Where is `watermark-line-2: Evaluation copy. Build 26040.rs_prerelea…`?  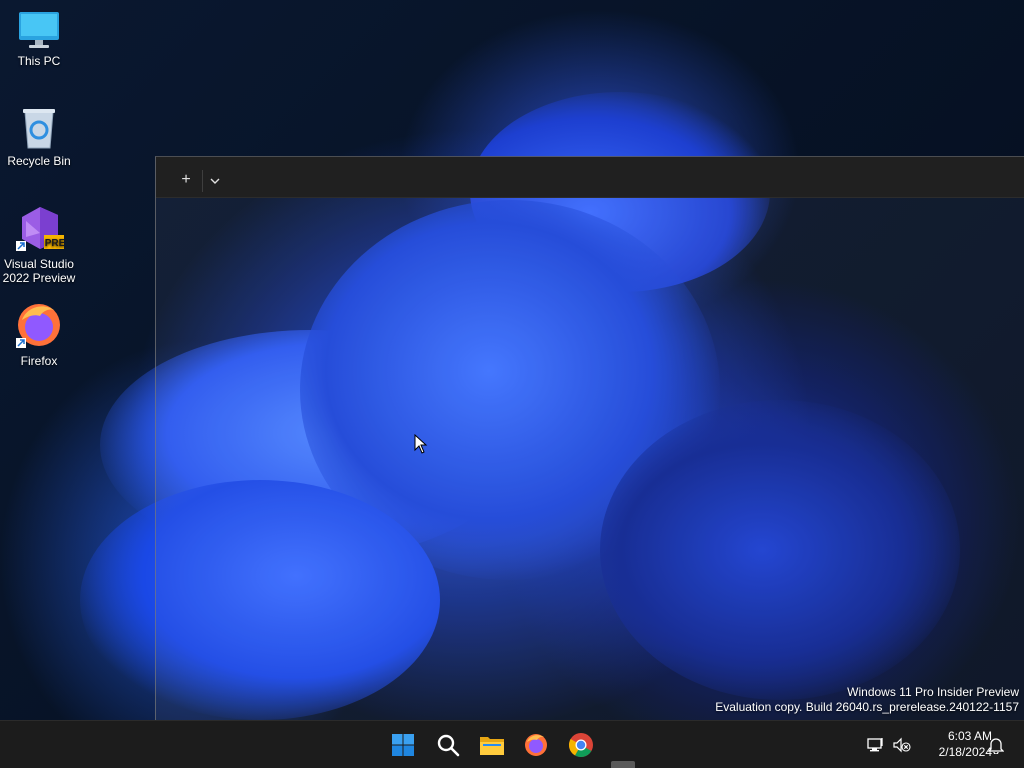 watermark-line-2: Evaluation copy. Build 26040.rs_prerelea… is located at coordinates (867, 707).